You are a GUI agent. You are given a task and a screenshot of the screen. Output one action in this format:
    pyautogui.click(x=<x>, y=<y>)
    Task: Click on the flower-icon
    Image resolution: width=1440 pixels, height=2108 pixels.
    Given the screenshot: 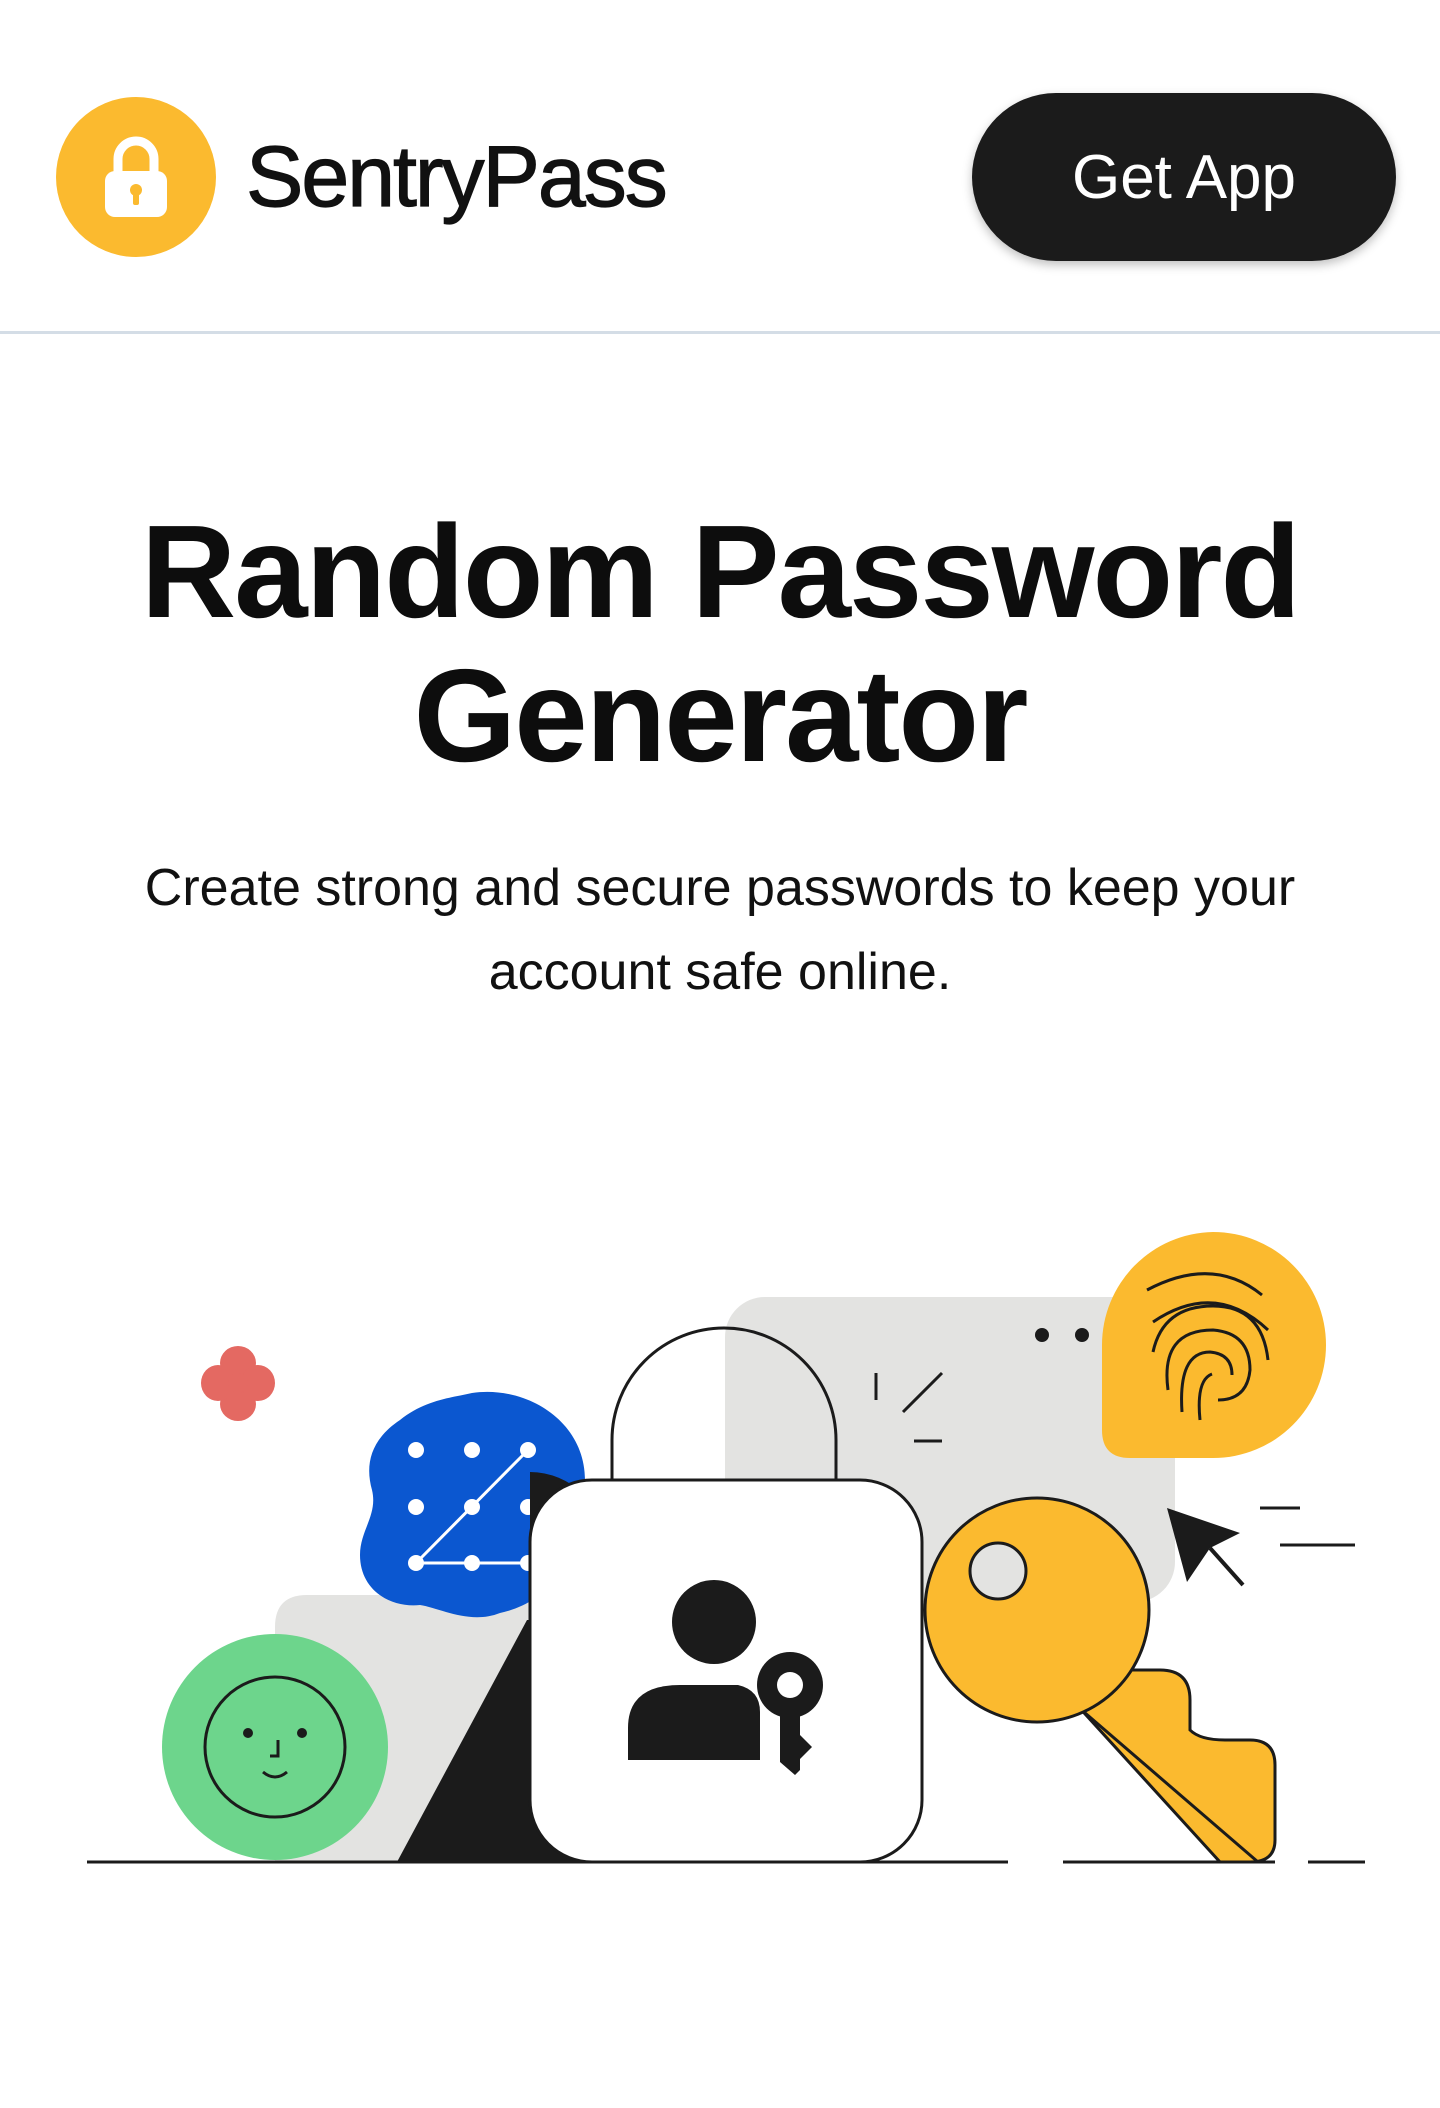 What is the action you would take?
    pyautogui.click(x=238, y=1383)
    